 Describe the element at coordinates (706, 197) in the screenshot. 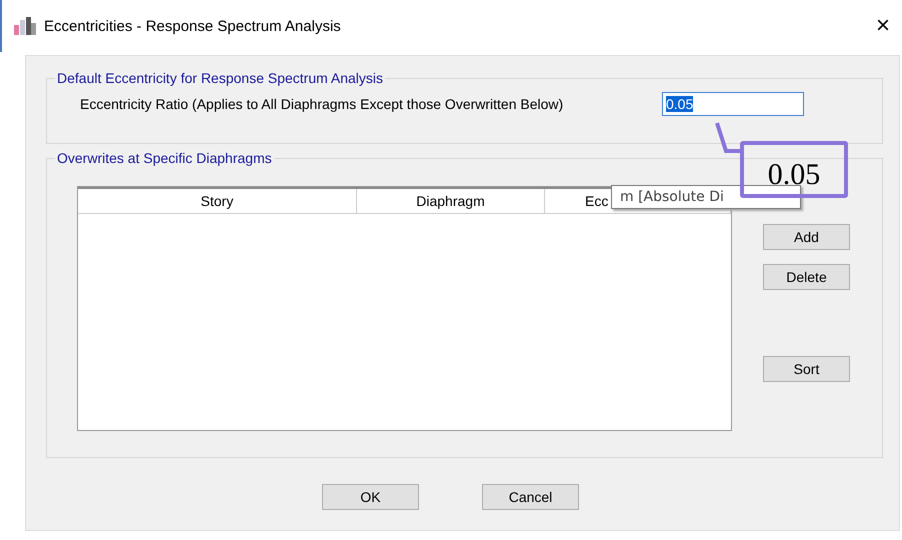

I see `tooltip: m [Absolute Di` at that location.